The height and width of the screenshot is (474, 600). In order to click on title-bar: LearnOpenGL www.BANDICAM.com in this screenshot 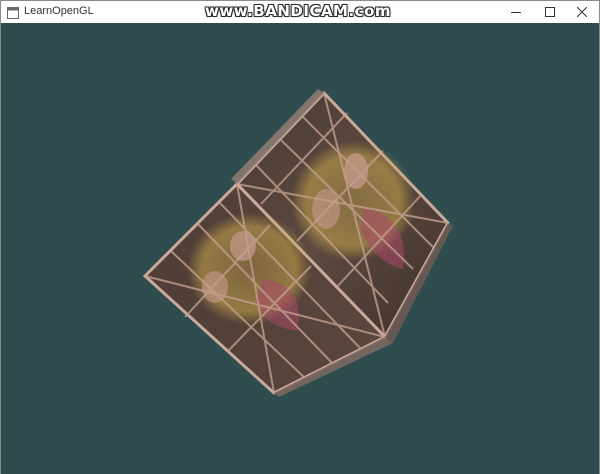, I will do `click(300, 12)`.